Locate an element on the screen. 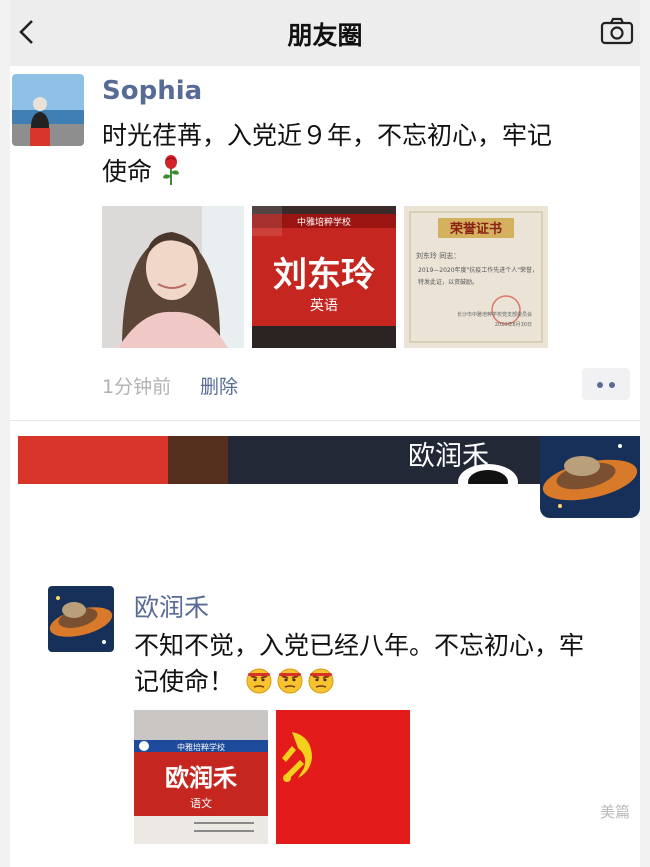 This screenshot has height=867, width=650. post-text-tail: 记使命！ is located at coordinates (184, 681).